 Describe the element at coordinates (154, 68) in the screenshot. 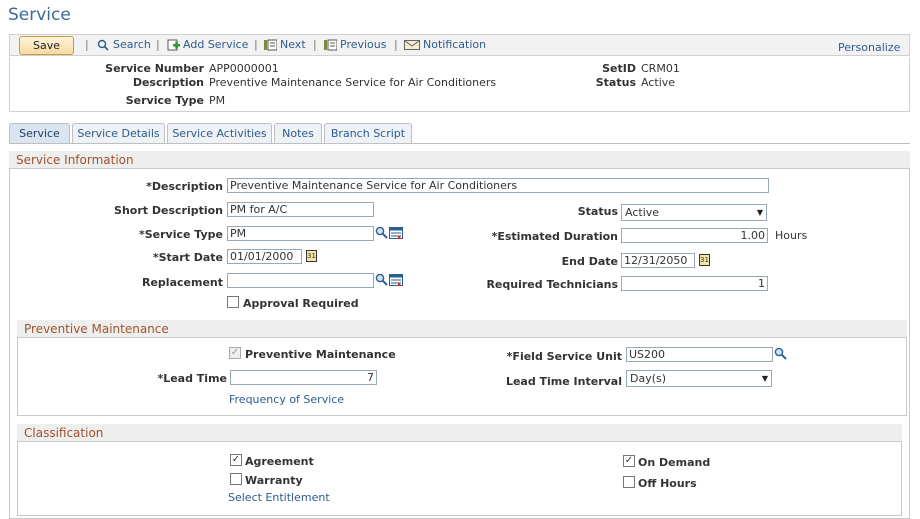

I see `service-number-label: Service Number` at that location.